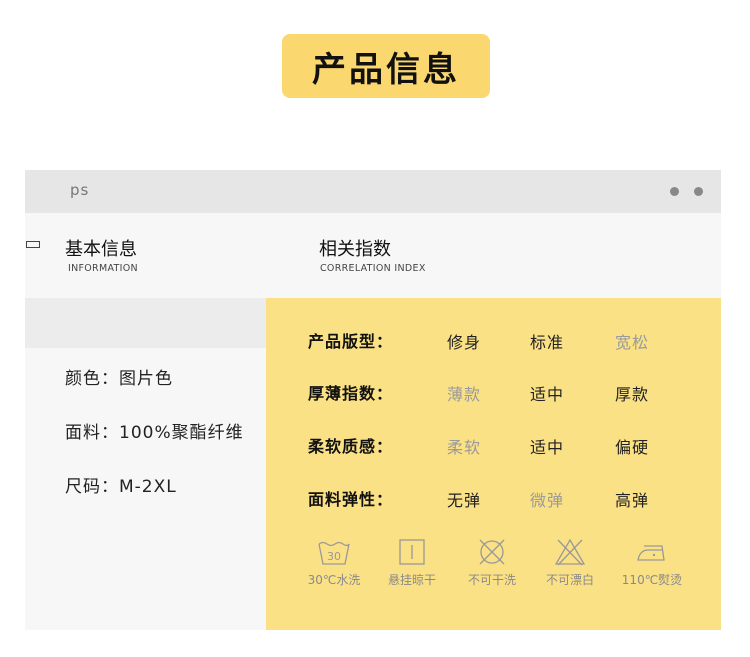 The image size is (750, 657). What do you see at coordinates (632, 342) in the screenshot?
I see `option-loose: 宽松` at bounding box center [632, 342].